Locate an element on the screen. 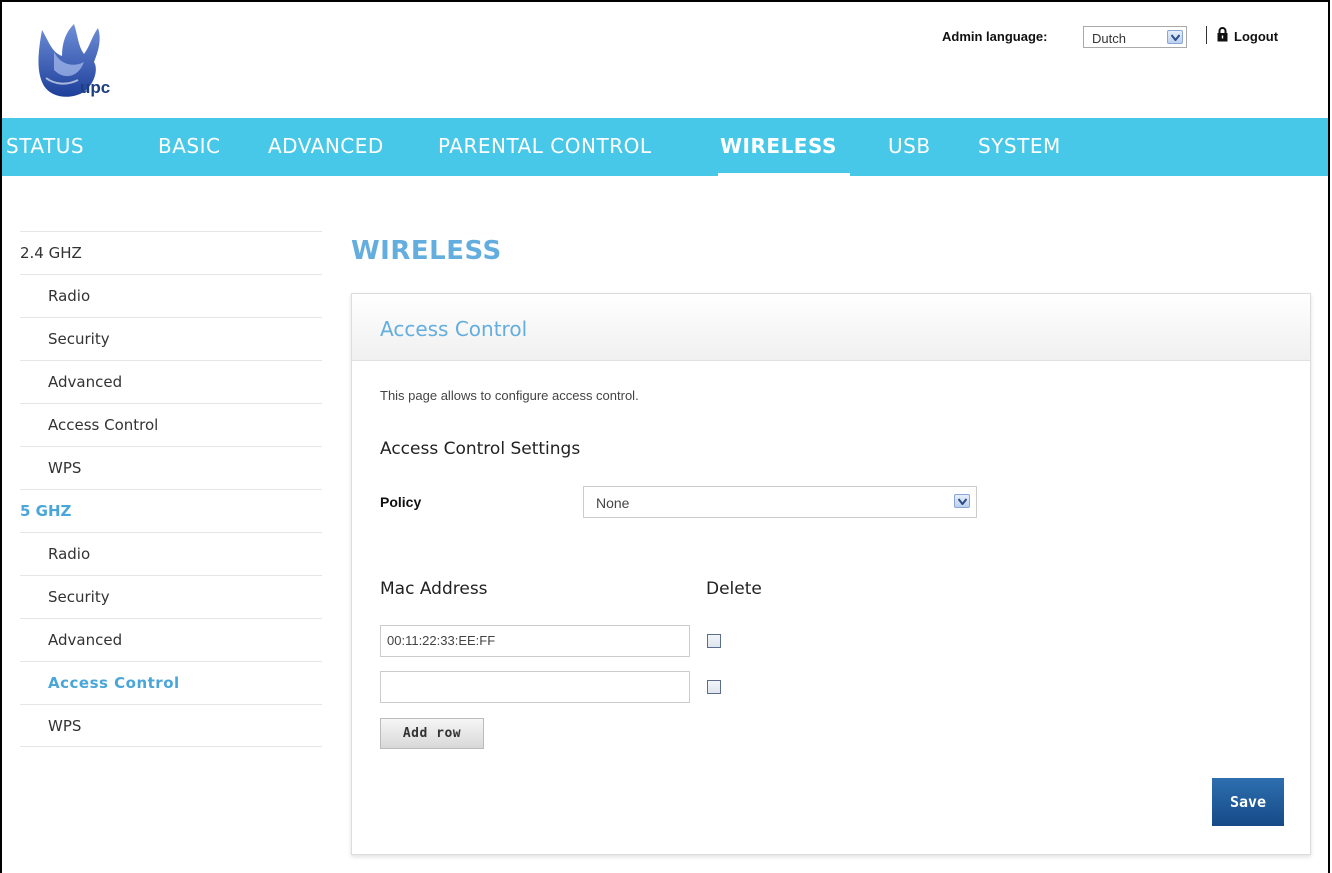  mac-address-input: 00:11:22:33:EE:FF is located at coordinates (535, 641).